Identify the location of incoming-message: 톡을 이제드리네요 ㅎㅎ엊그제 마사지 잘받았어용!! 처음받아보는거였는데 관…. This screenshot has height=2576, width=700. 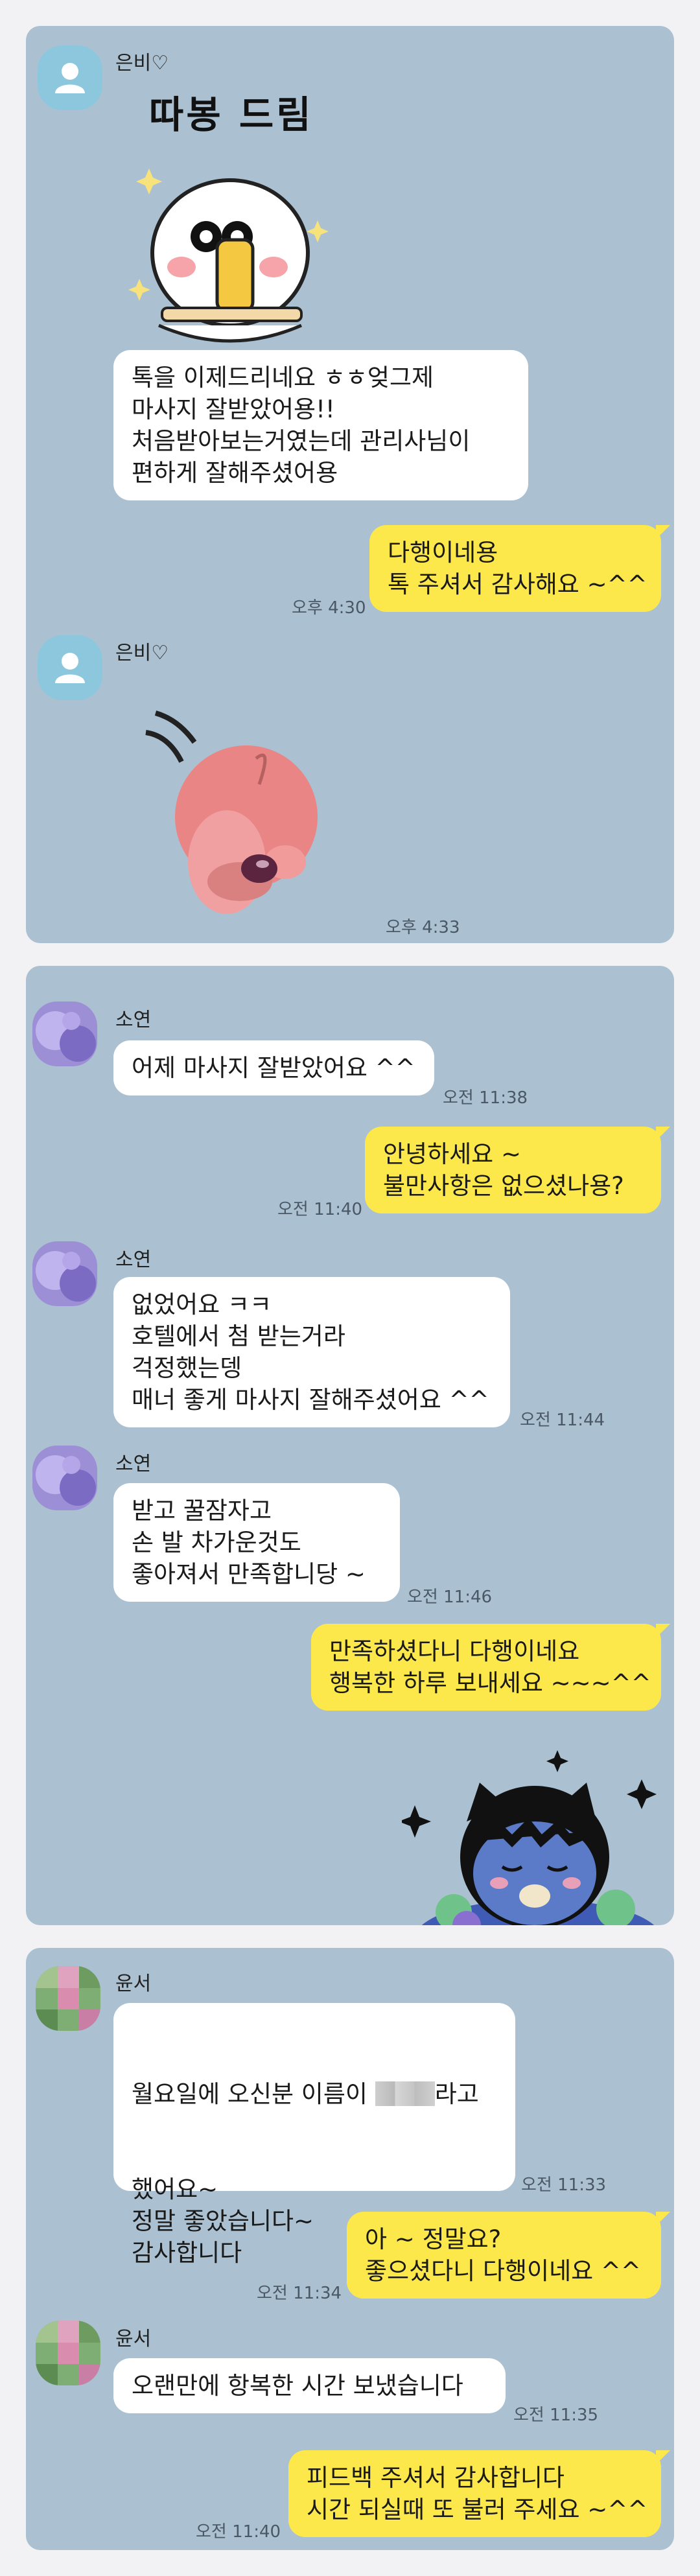
(320, 425).